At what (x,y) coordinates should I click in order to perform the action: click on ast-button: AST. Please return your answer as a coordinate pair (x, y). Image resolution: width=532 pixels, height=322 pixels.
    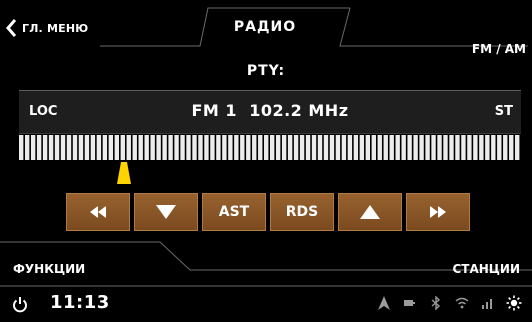
    Looking at the image, I should click on (234, 212).